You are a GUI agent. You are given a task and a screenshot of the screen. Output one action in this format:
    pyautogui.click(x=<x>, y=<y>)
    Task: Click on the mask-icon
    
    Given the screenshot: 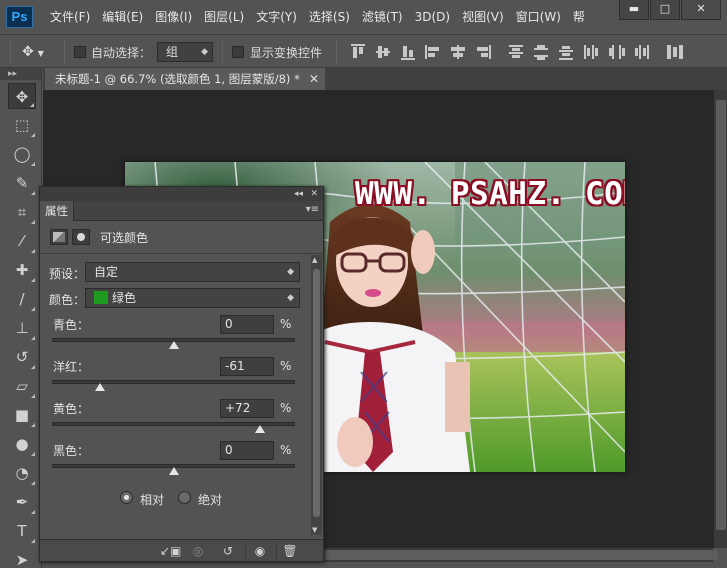 What is the action you would take?
    pyautogui.click(x=81, y=237)
    